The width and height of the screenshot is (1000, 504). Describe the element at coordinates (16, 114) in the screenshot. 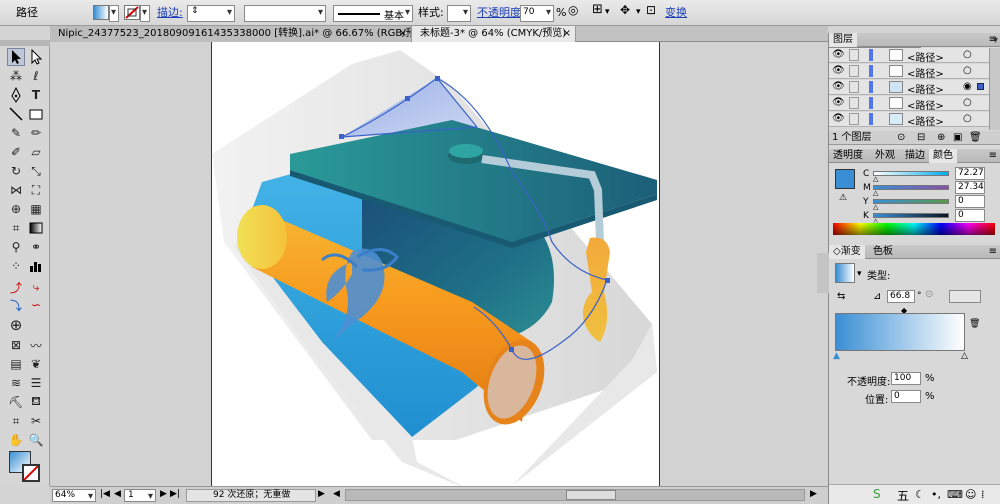

I see `line-tool-icon` at that location.